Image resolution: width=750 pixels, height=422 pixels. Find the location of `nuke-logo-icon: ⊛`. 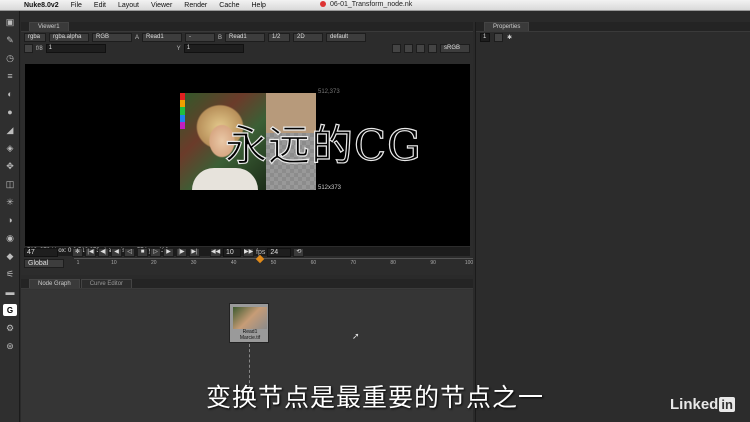

nuke-logo-icon: ⊛ is located at coordinates (10, 346).